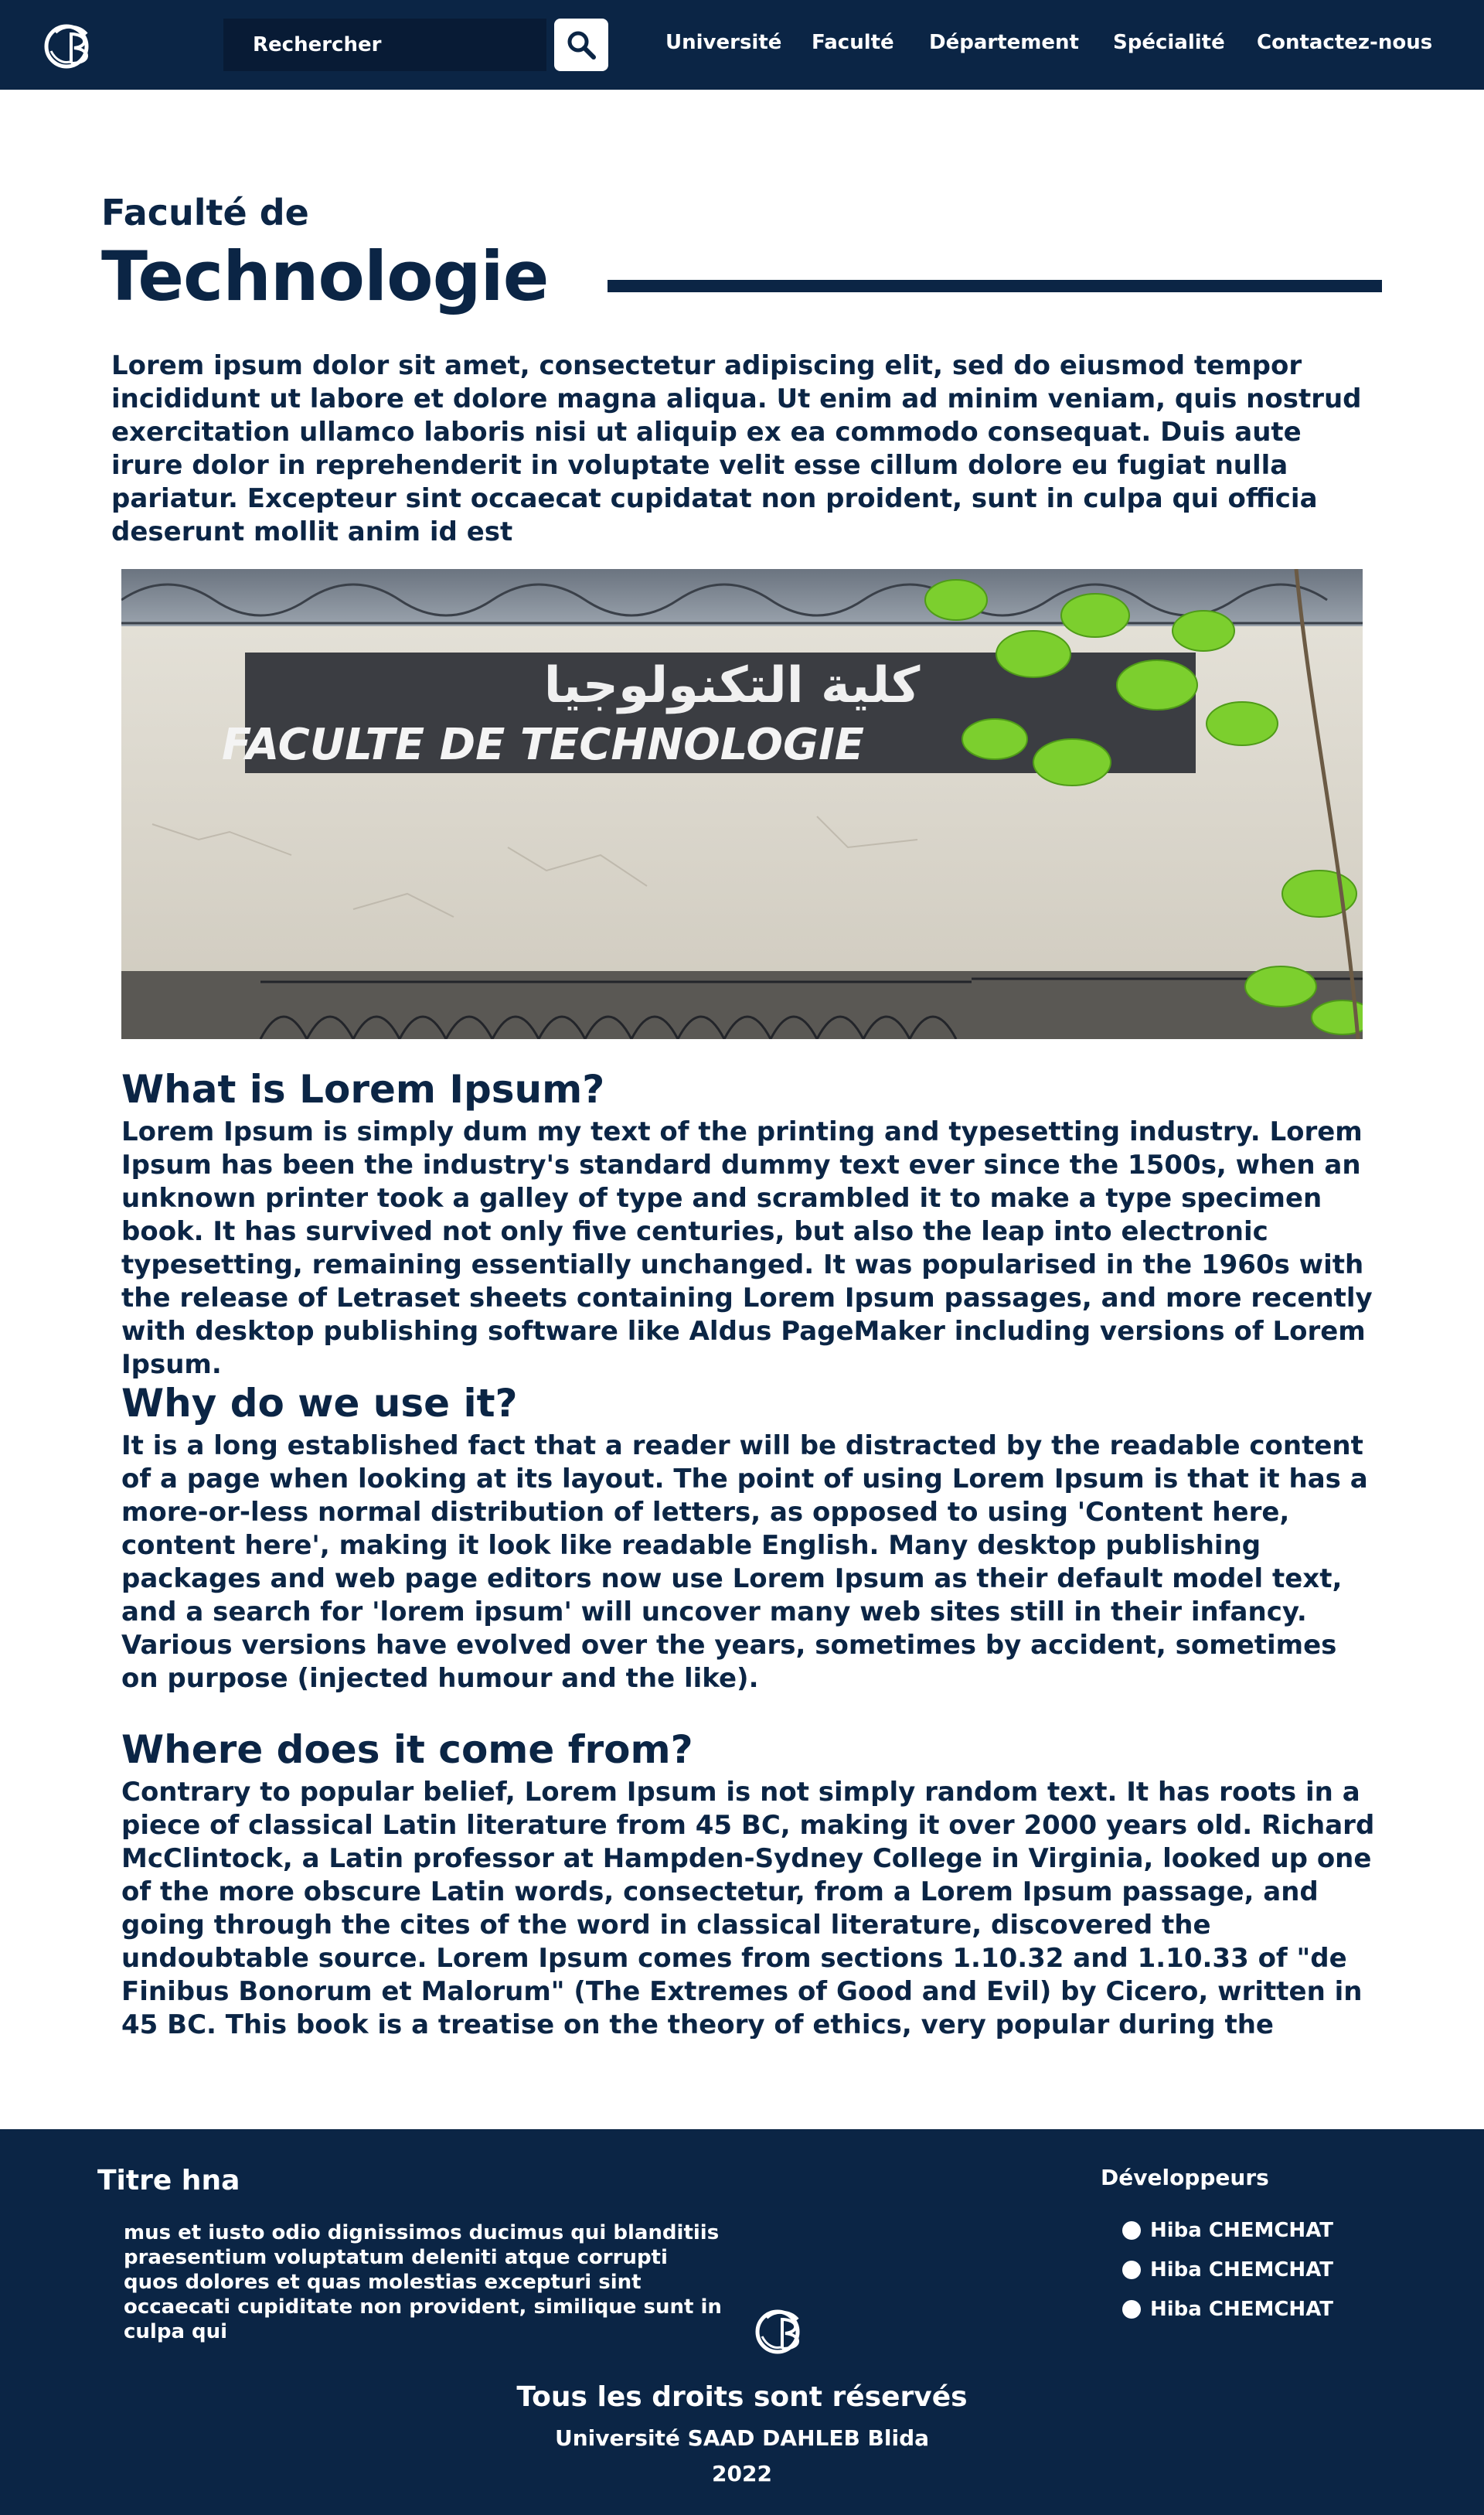 The height and width of the screenshot is (2515, 1484). What do you see at coordinates (205, 212) in the screenshot?
I see `page-subtitle: Faculté de` at bounding box center [205, 212].